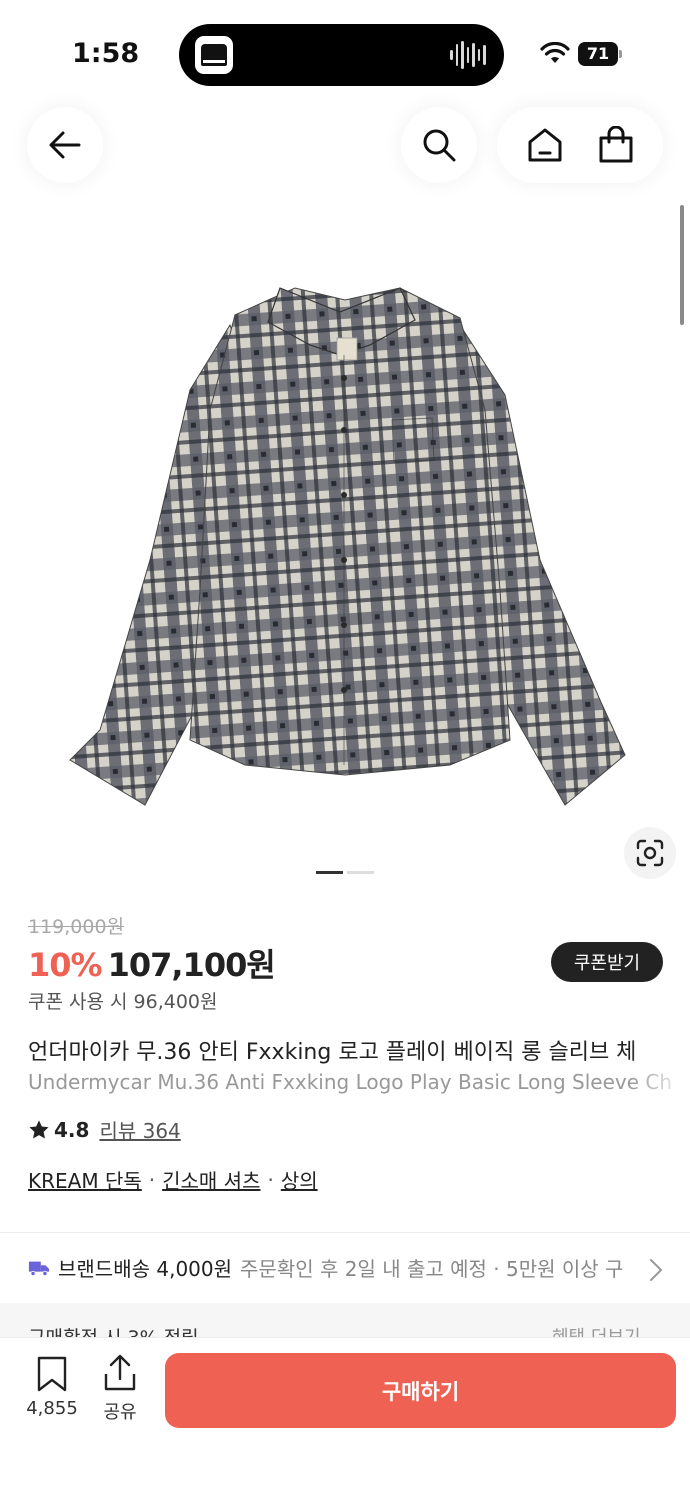 The width and height of the screenshot is (690, 1500). What do you see at coordinates (420, 1390) in the screenshot?
I see `buy-button: 구매하기` at bounding box center [420, 1390].